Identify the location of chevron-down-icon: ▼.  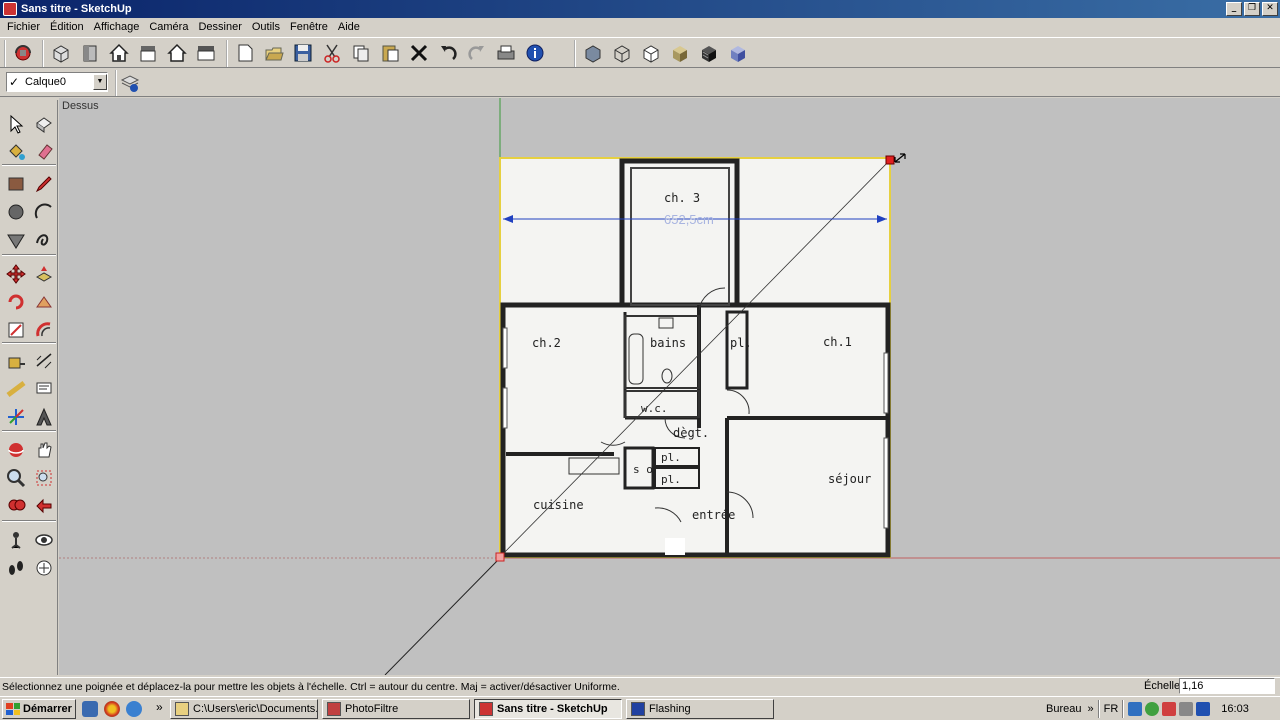
(100, 82).